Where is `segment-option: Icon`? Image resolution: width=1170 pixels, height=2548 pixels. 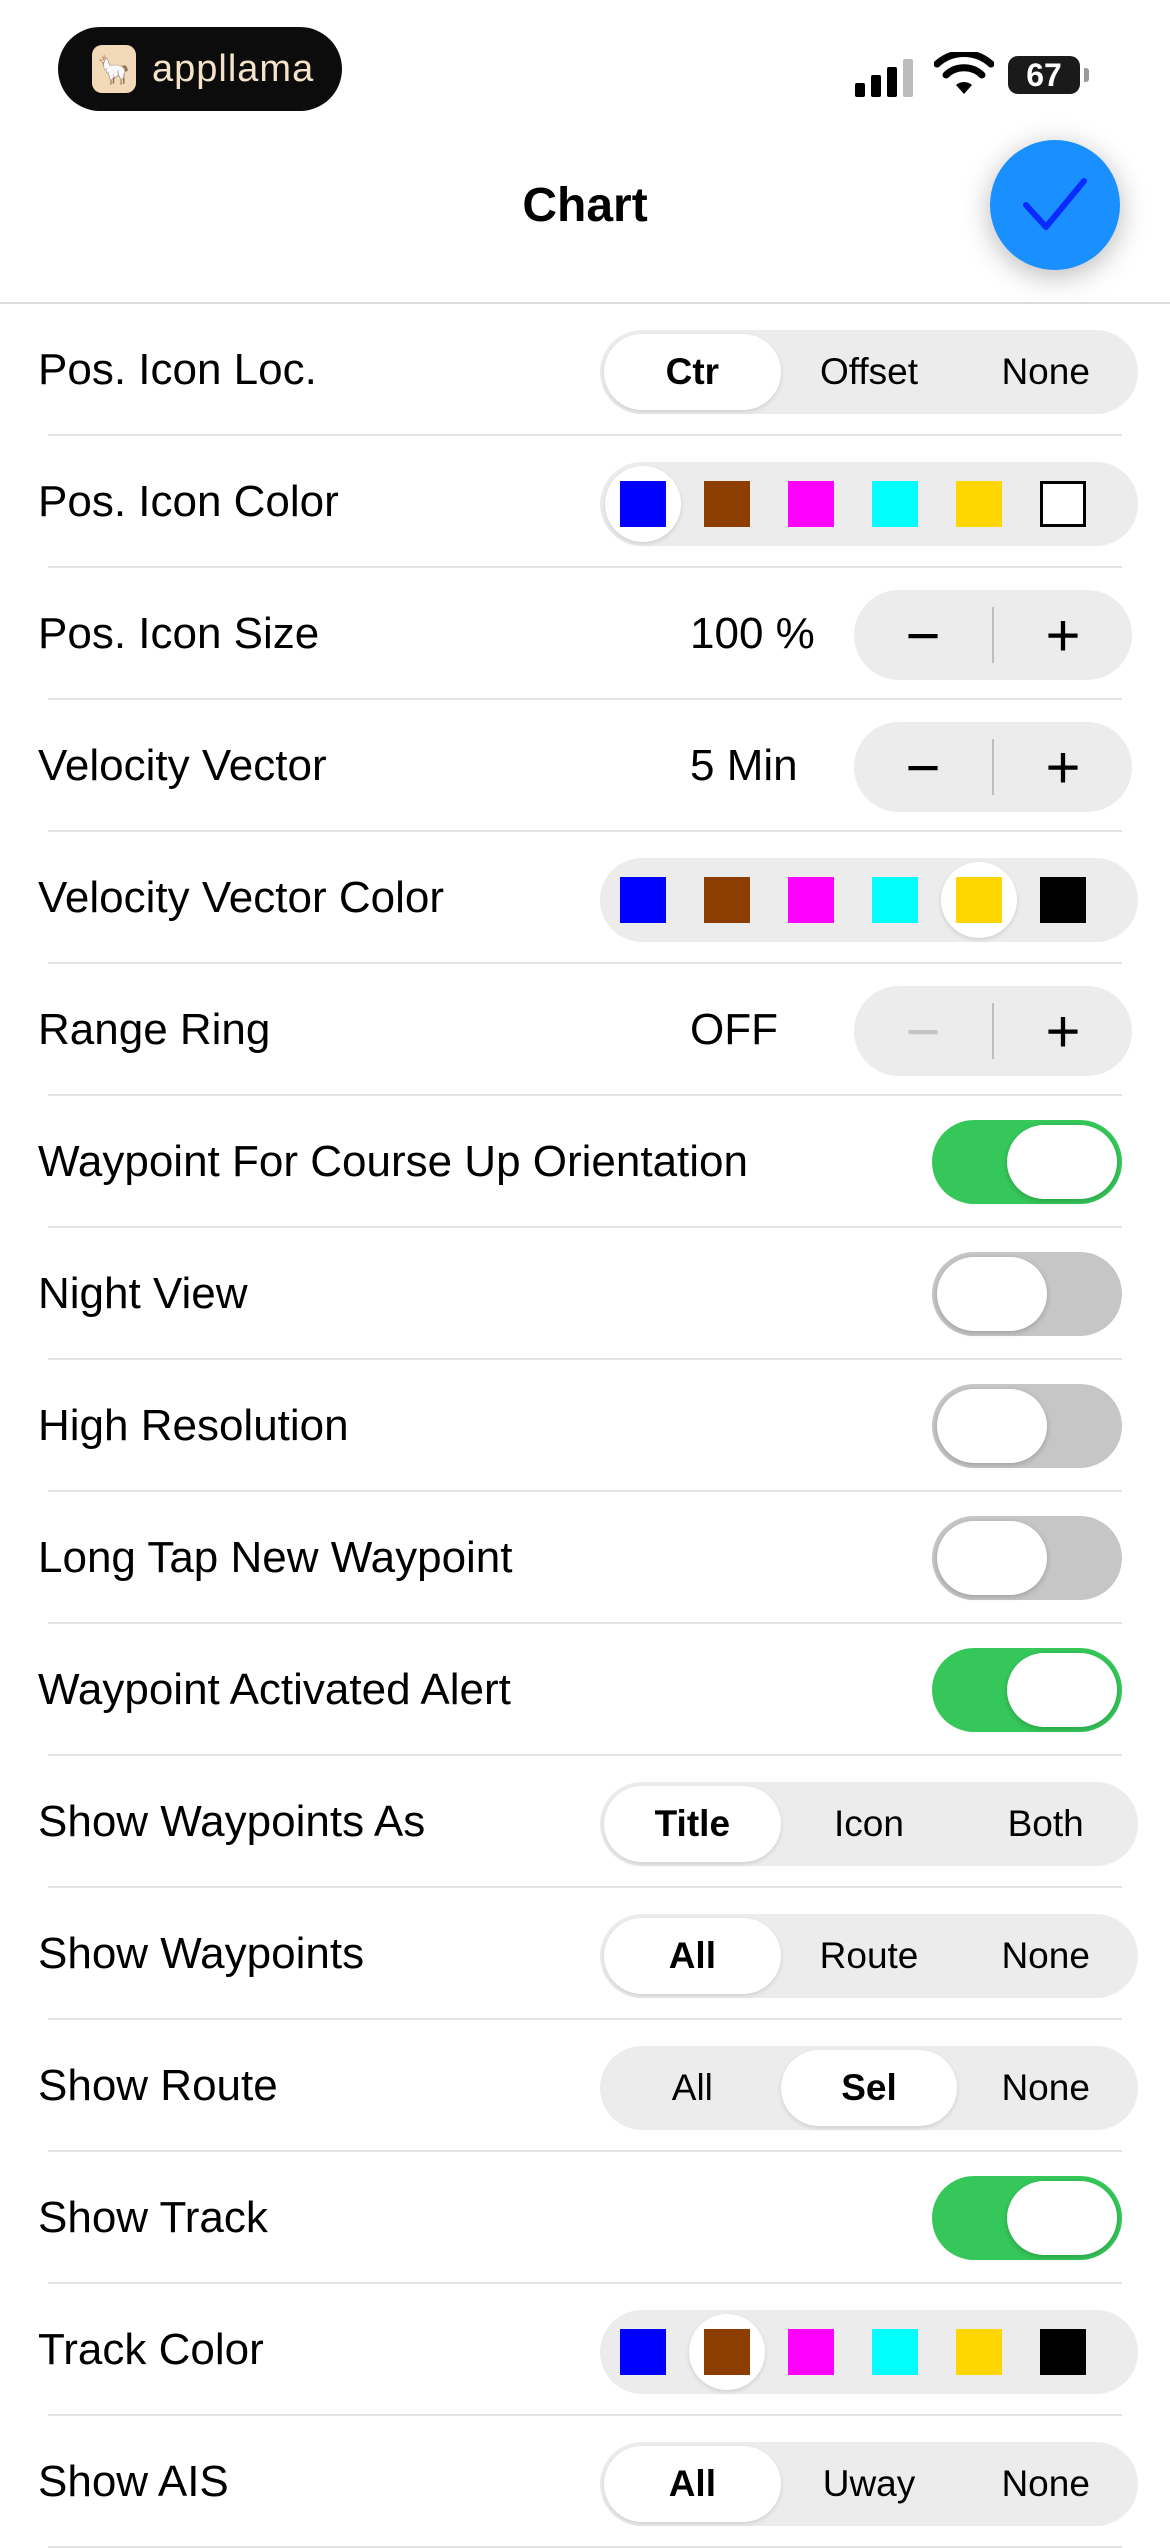
segment-option: Icon is located at coordinates (869, 1824).